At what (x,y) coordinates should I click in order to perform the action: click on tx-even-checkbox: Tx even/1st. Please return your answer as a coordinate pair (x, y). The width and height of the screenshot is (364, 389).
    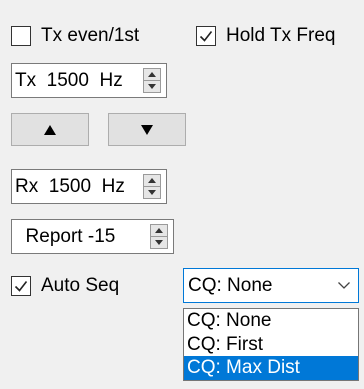
    Looking at the image, I should click on (75, 36).